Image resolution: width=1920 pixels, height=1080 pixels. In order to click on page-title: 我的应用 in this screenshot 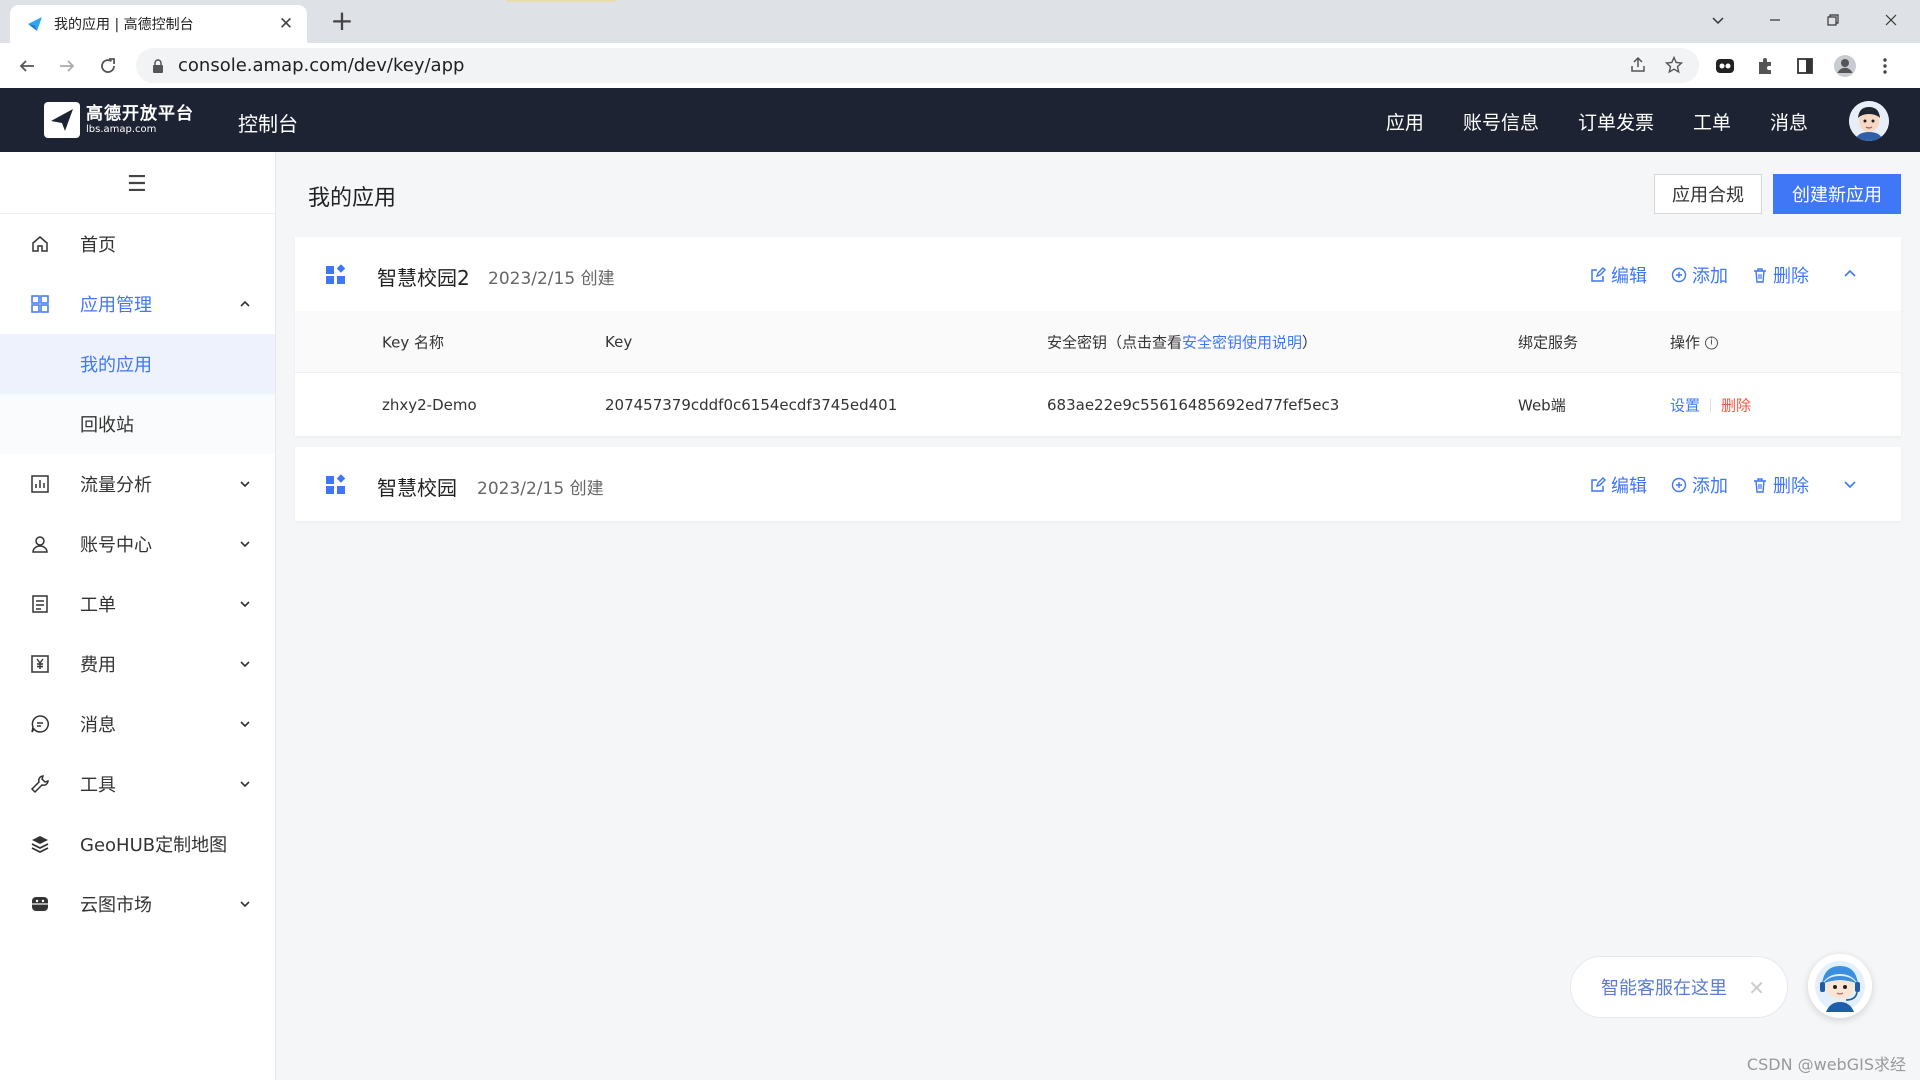, I will do `click(352, 198)`.